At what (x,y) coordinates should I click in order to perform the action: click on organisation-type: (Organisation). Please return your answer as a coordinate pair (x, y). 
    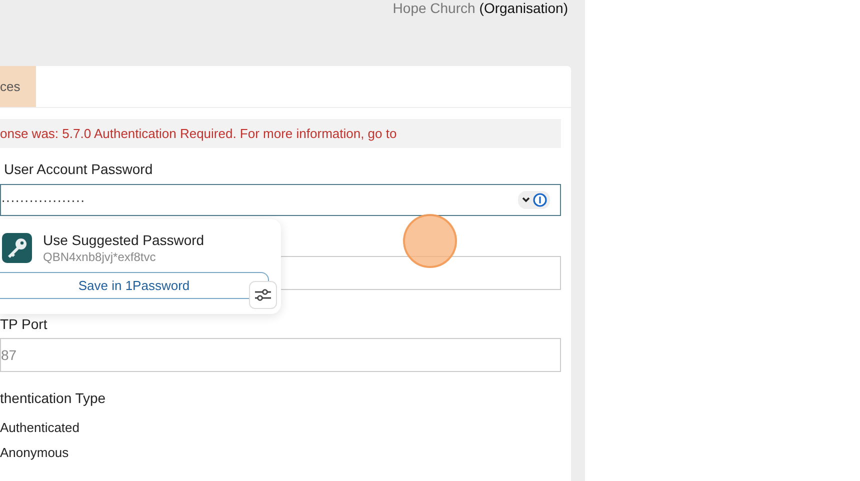
    Looking at the image, I should click on (523, 8).